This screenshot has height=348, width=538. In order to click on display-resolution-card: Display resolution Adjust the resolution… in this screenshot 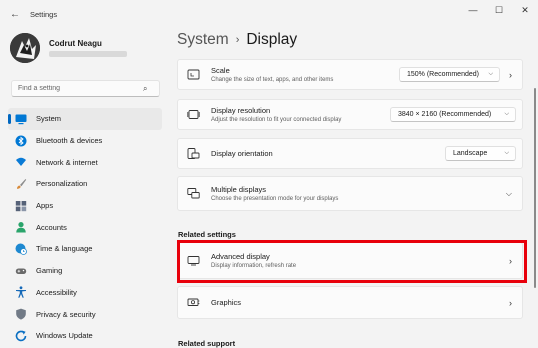, I will do `click(350, 114)`.